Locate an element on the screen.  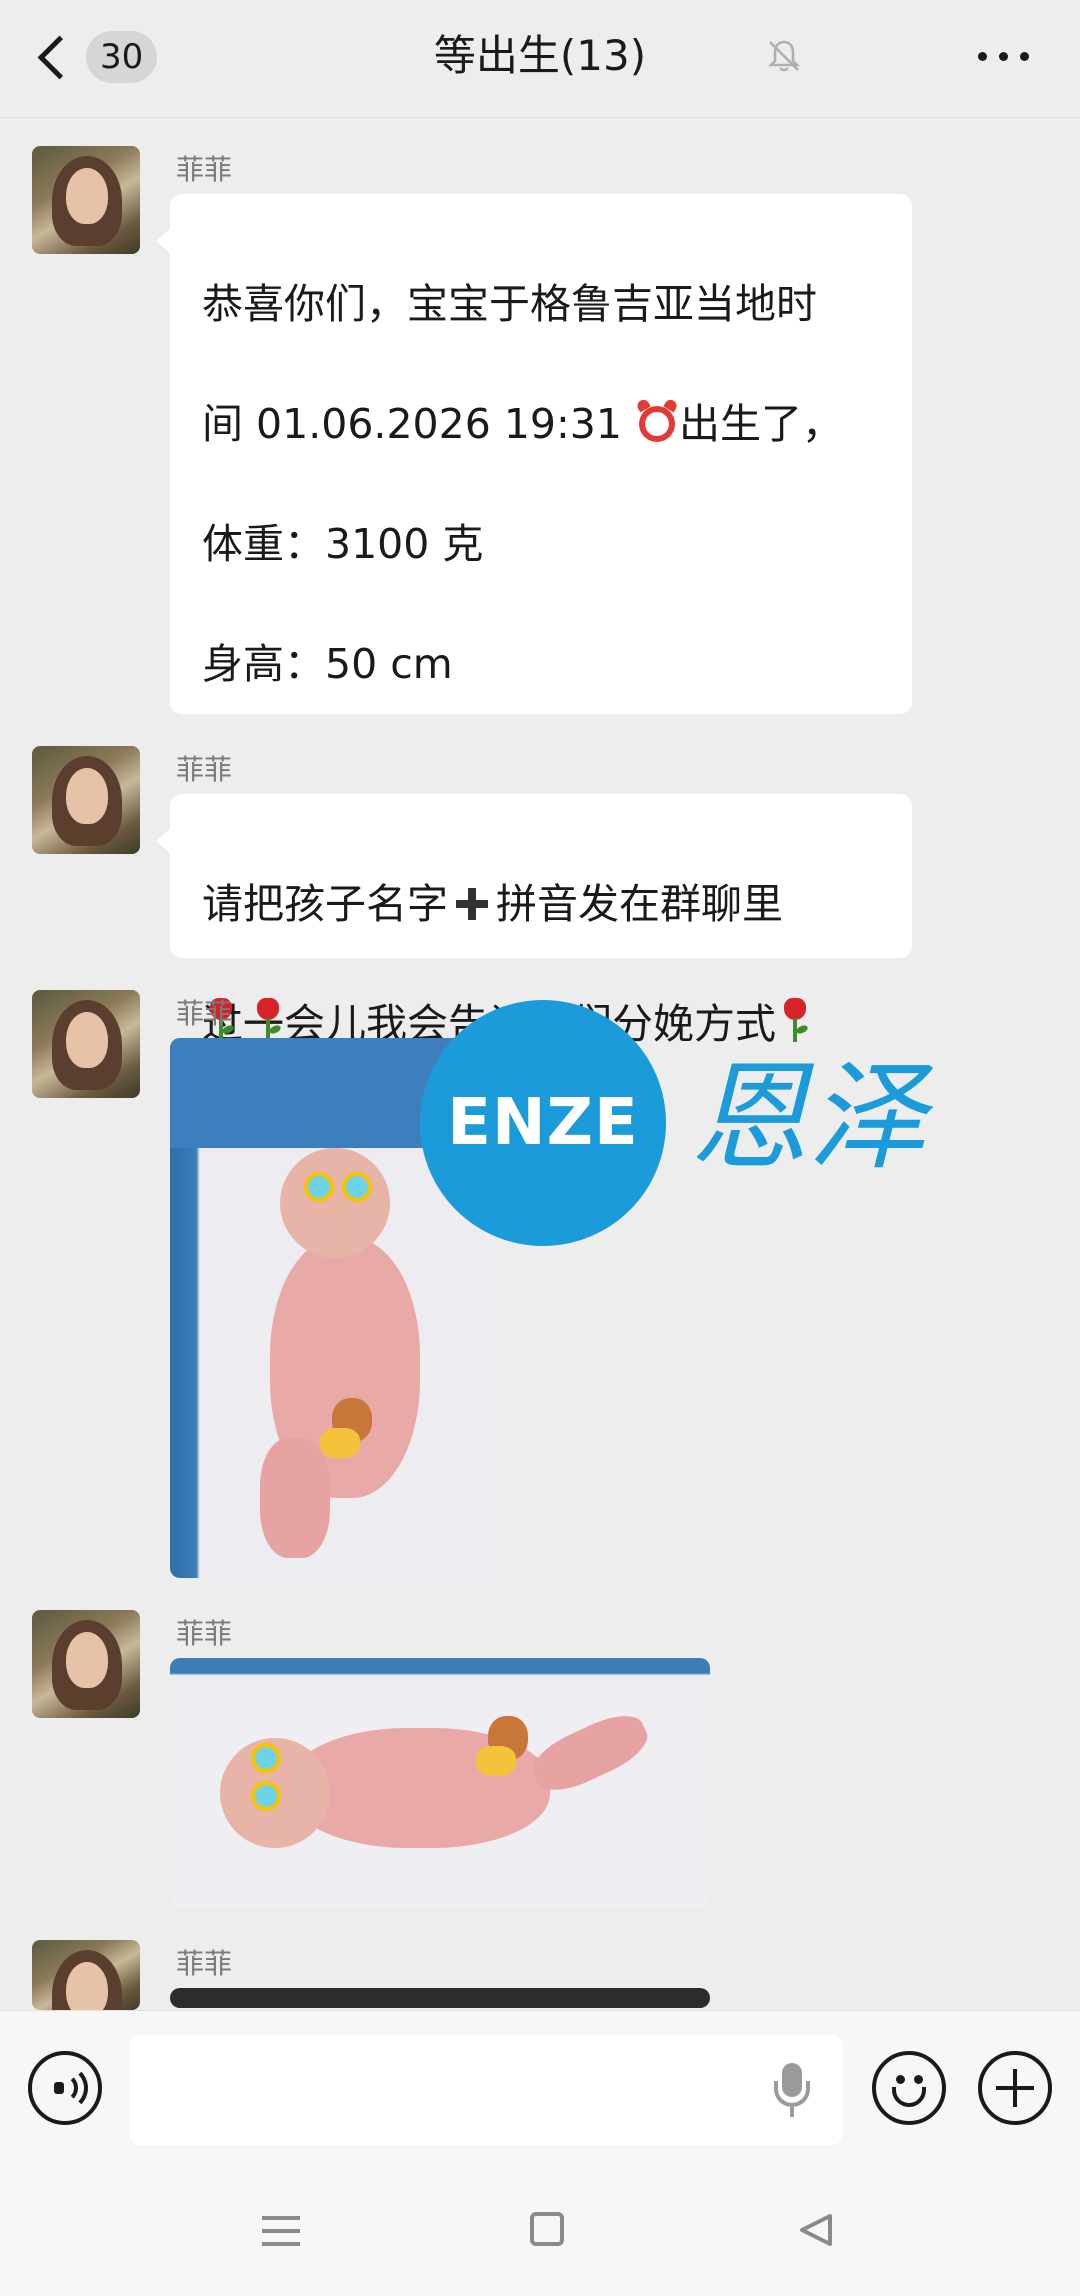
system-nav-bar is located at coordinates (540, 2231).